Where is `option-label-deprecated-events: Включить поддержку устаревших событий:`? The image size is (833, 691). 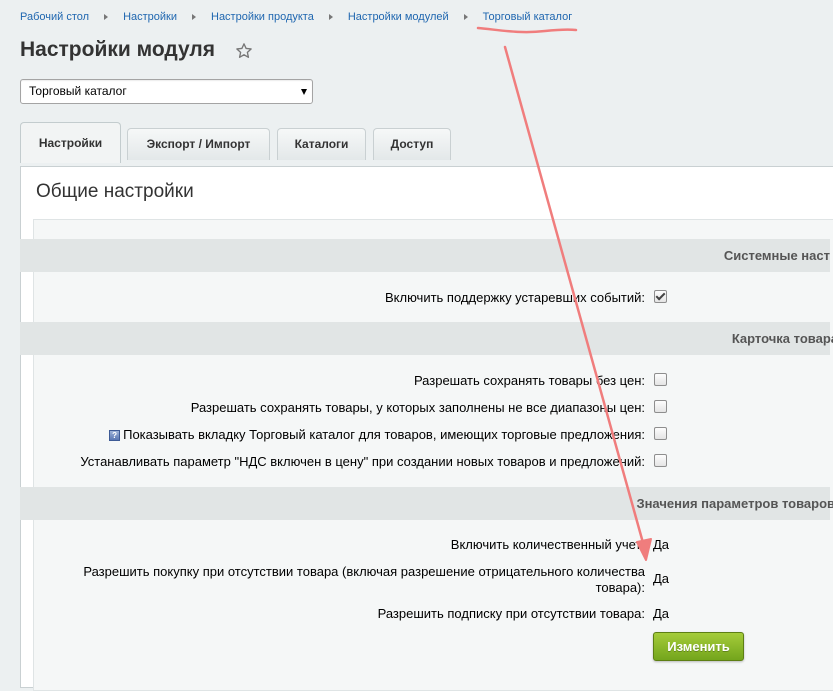
option-label-deprecated-events: Включить поддержку устаревших событий: is located at coordinates (515, 297).